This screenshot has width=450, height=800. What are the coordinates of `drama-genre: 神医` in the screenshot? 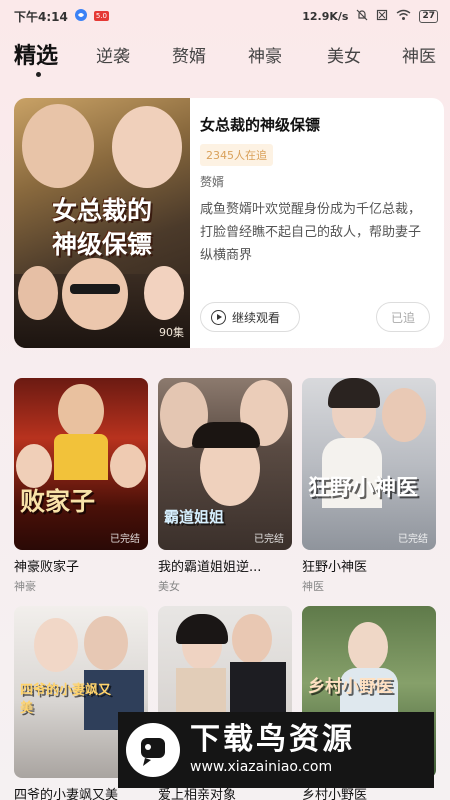 It's located at (313, 586).